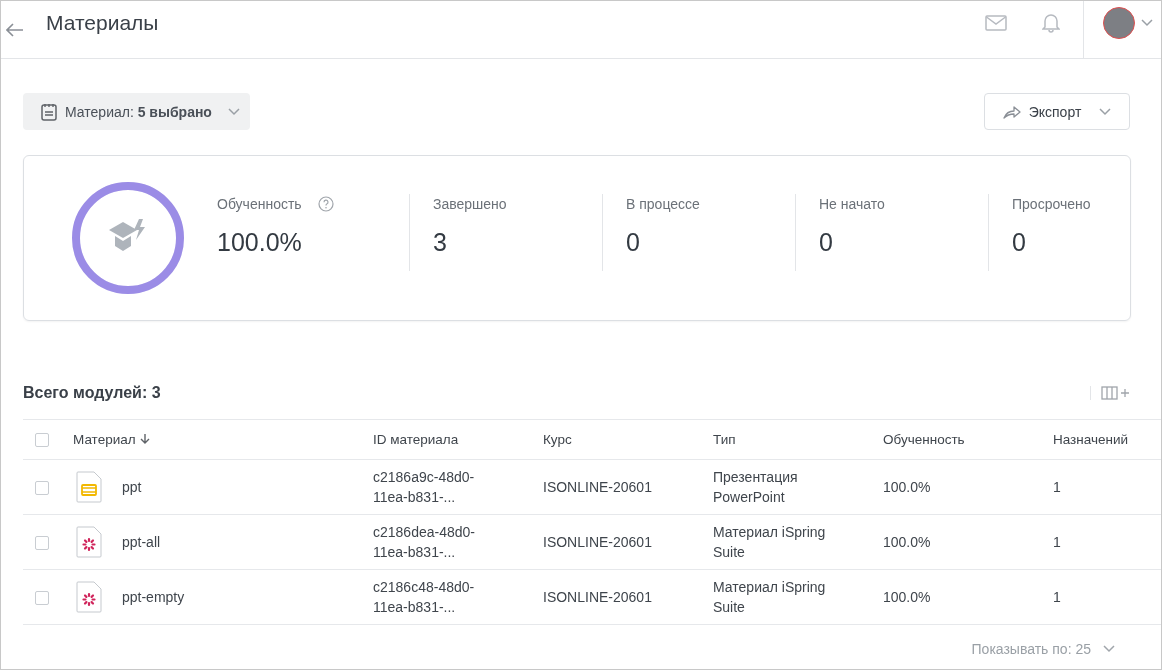 The height and width of the screenshot is (670, 1162). Describe the element at coordinates (996, 22) in the screenshot. I see `mail-icon` at that location.